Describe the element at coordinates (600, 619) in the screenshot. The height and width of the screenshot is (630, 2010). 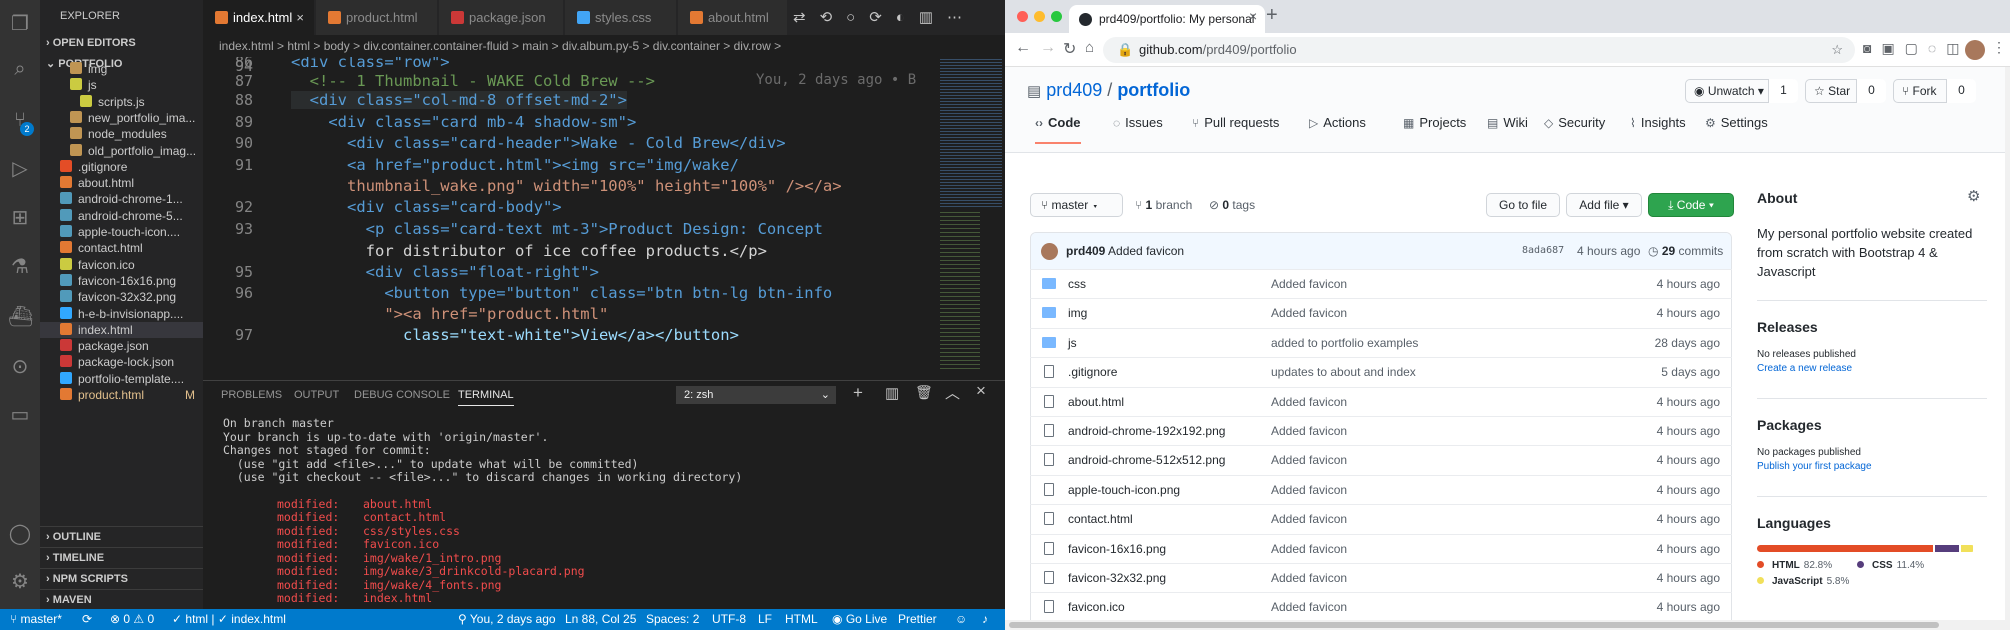
I see `cursor-position: Ln 88, Col 25` at that location.